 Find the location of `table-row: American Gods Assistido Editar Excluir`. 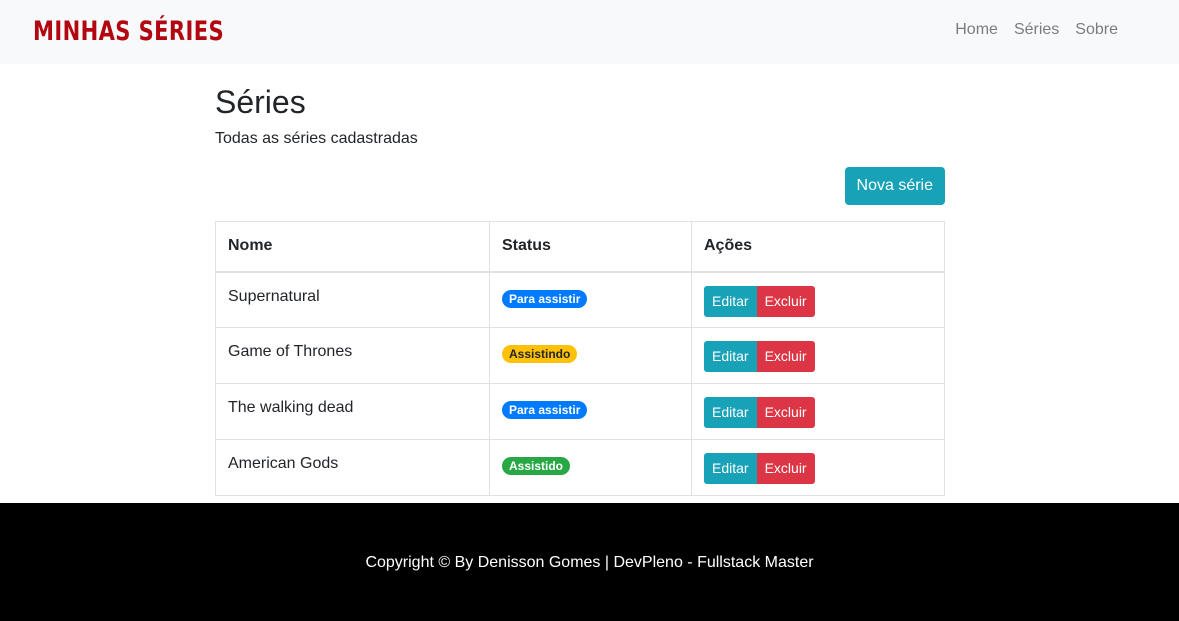

table-row: American Gods Assistido Editar Excluir is located at coordinates (580, 467).